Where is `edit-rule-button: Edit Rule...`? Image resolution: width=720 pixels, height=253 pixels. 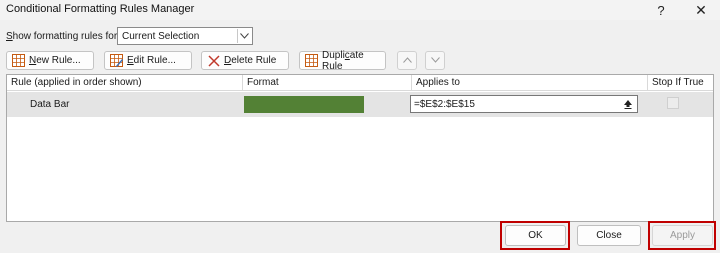
edit-rule-button: Edit Rule... is located at coordinates (148, 60).